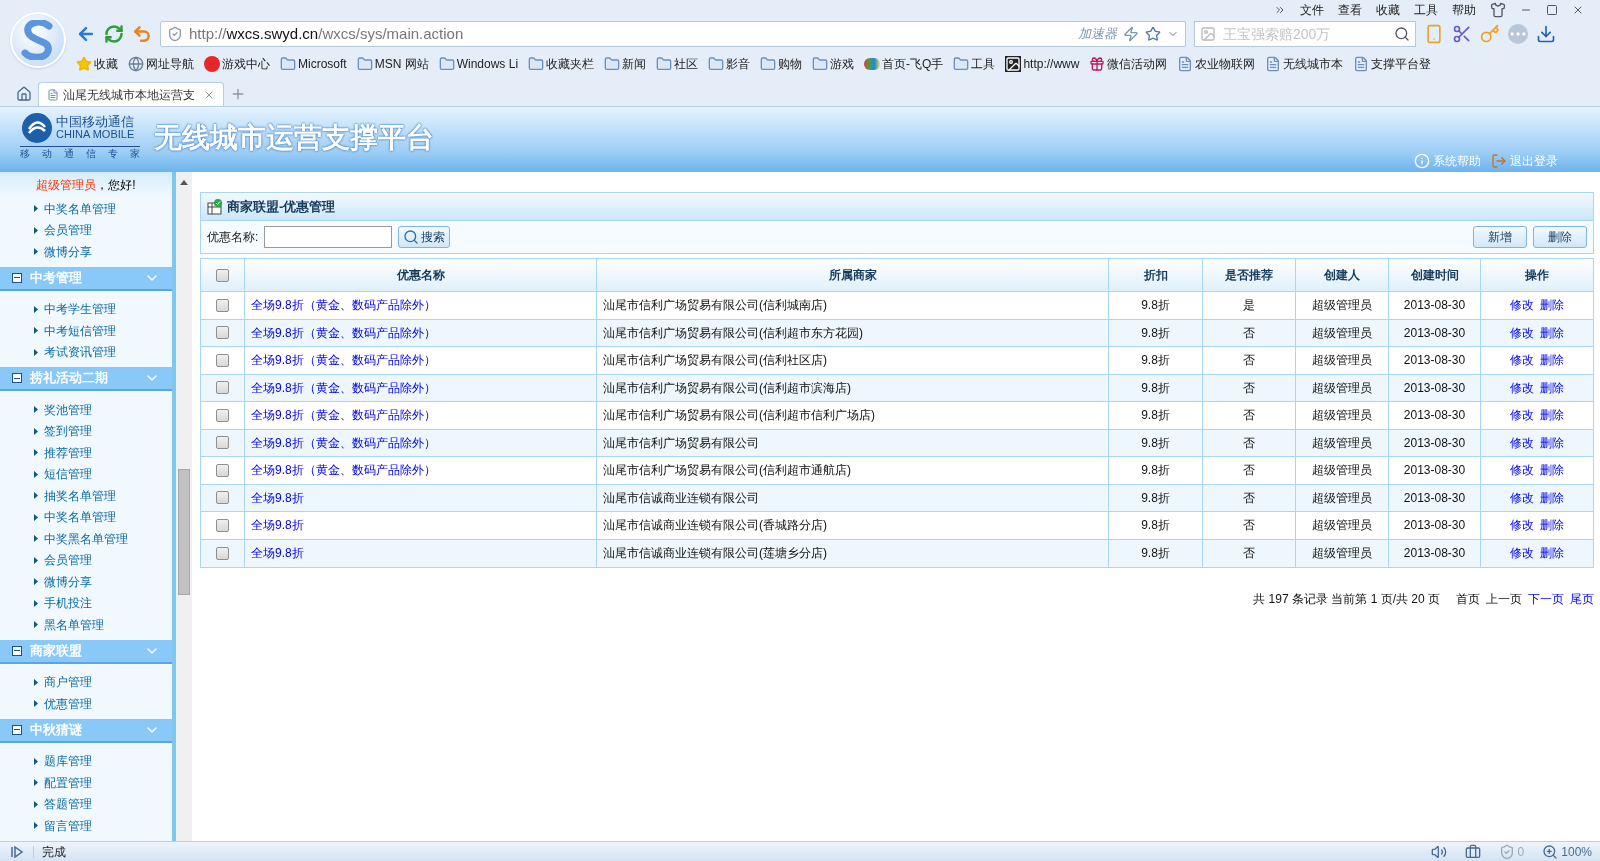 The width and height of the screenshot is (1600, 861). Describe the element at coordinates (1225, 64) in the screenshot. I see `bookmark-link: 农业物联网` at that location.